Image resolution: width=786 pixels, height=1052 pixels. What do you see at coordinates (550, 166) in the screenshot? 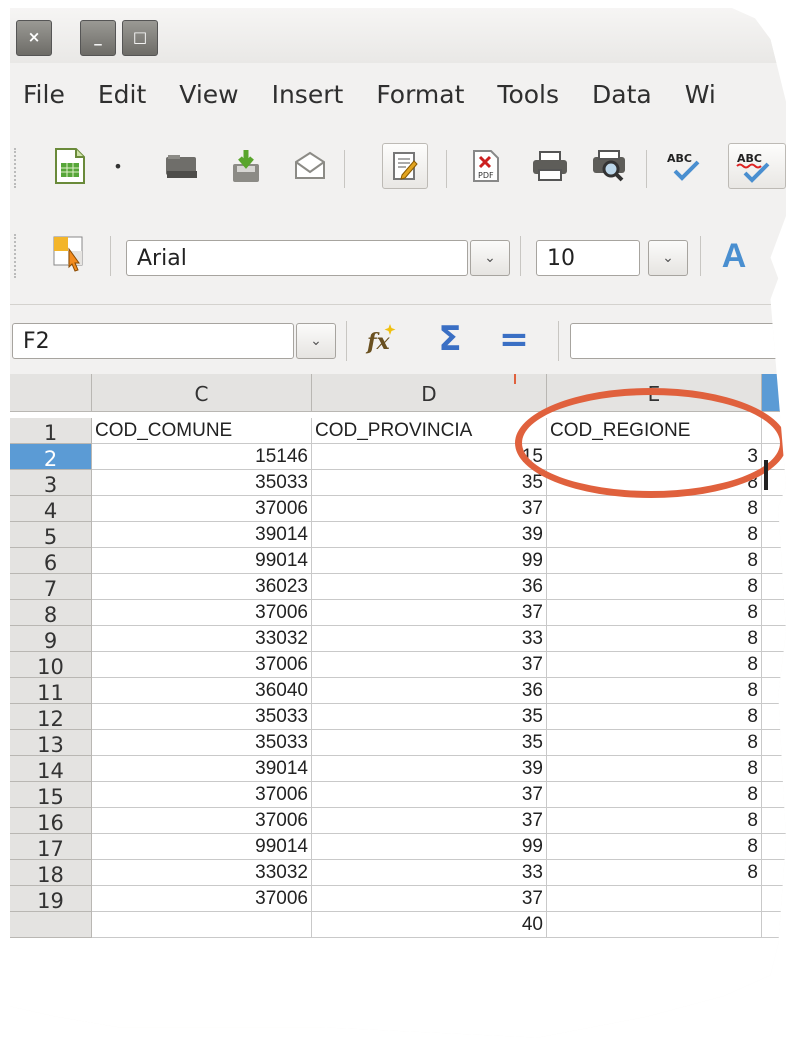
I see `print-icon` at bounding box center [550, 166].